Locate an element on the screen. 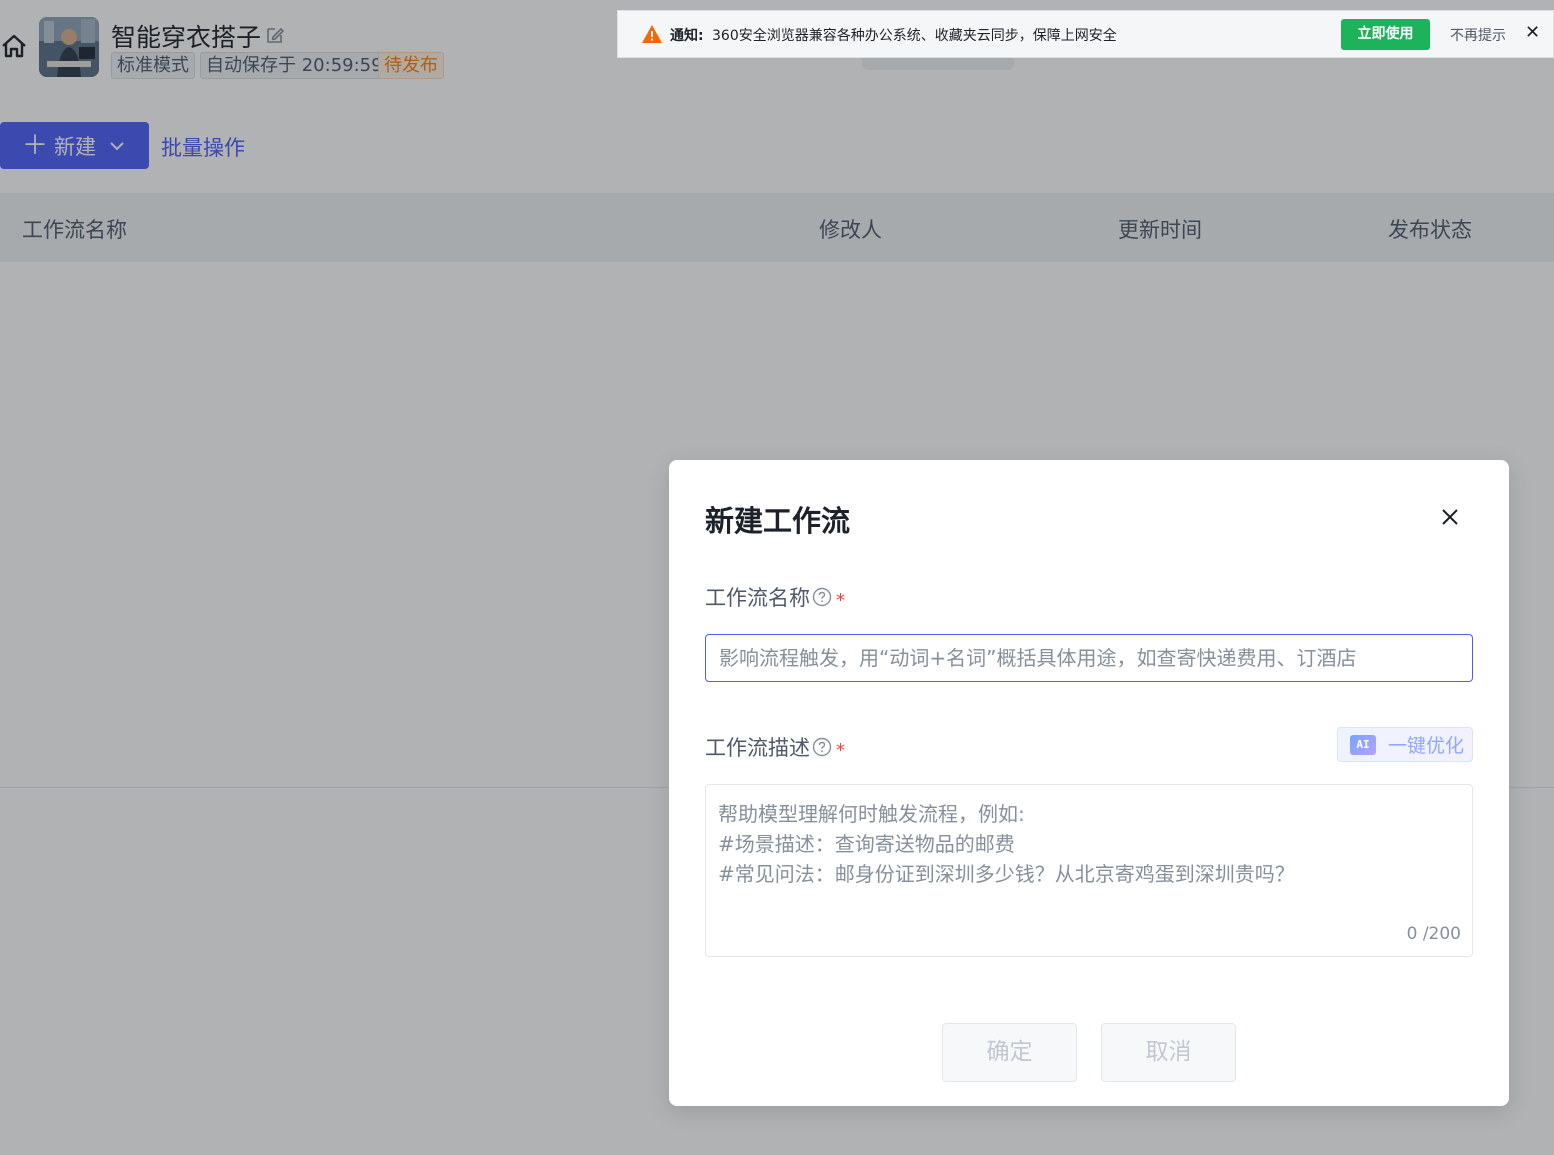  confirm-button: 确定 is located at coordinates (1009, 1052).